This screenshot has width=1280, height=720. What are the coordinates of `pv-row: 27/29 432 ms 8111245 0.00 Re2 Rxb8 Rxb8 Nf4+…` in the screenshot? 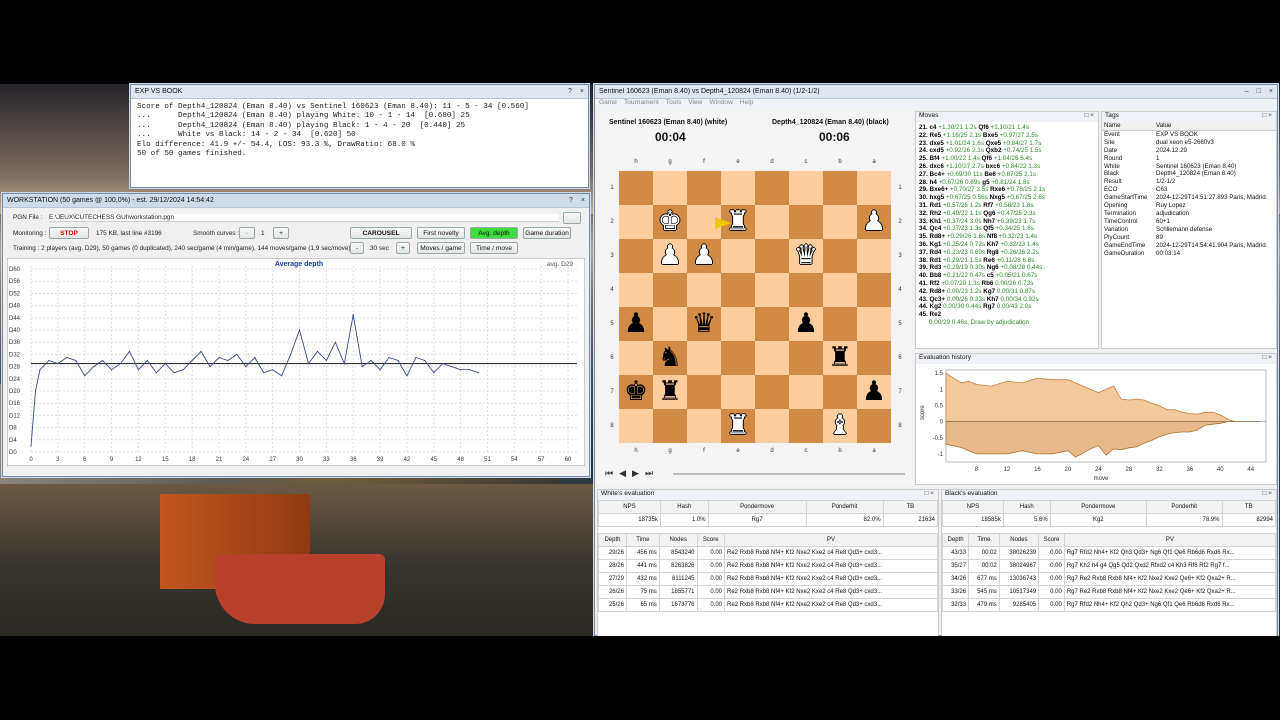 It's located at (768, 579).